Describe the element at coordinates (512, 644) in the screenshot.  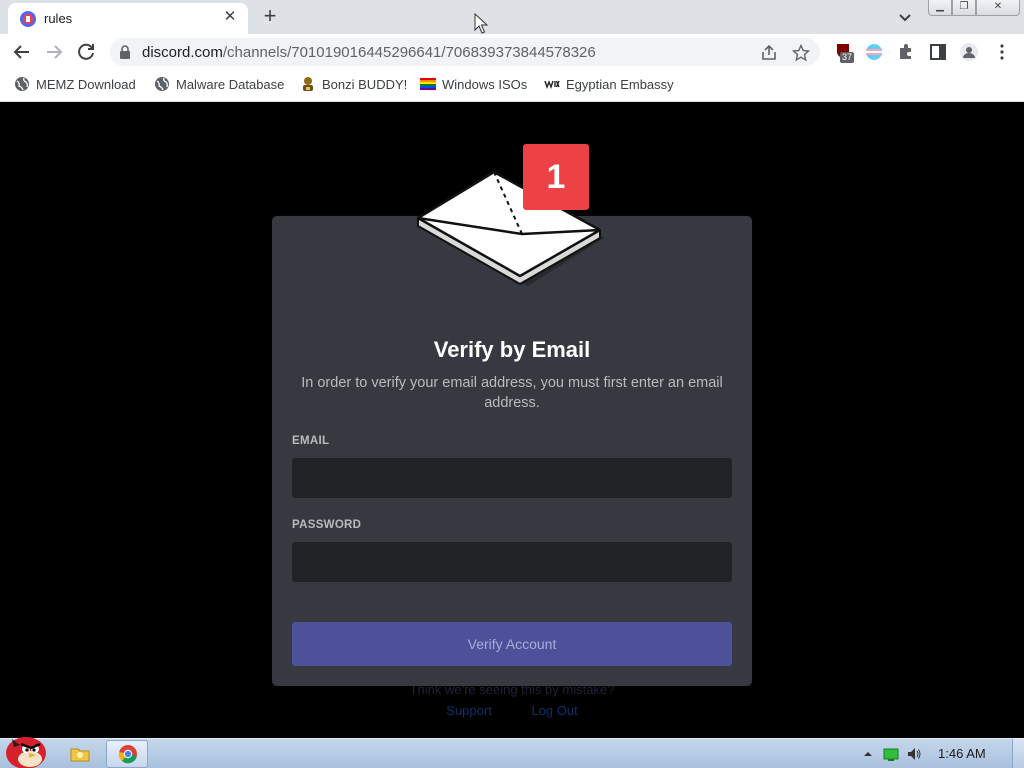
I see `verify-account-button: Verify Account` at that location.